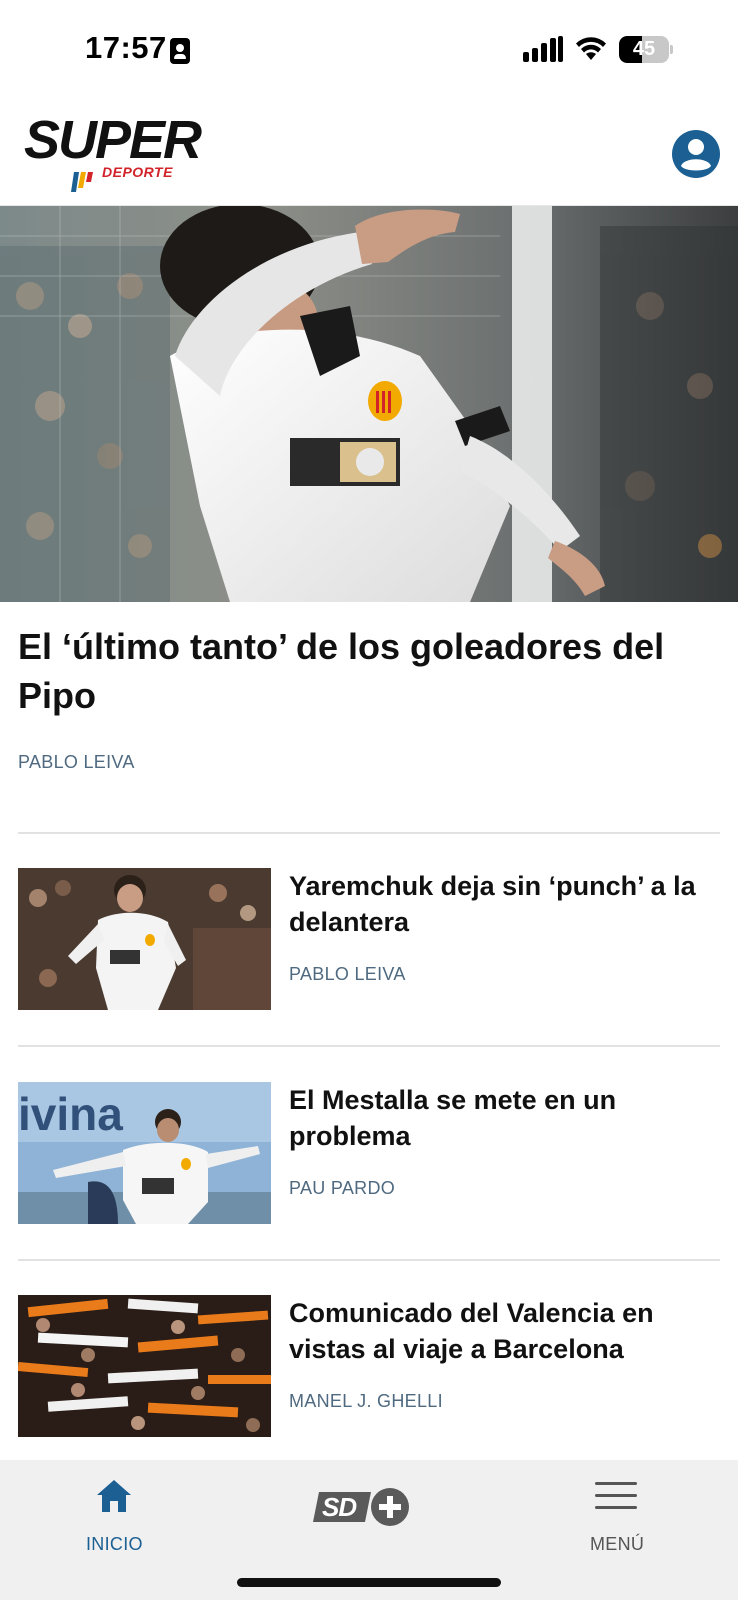 The image size is (738, 1600). Describe the element at coordinates (180, 51) in the screenshot. I see `id-card-icon` at that location.